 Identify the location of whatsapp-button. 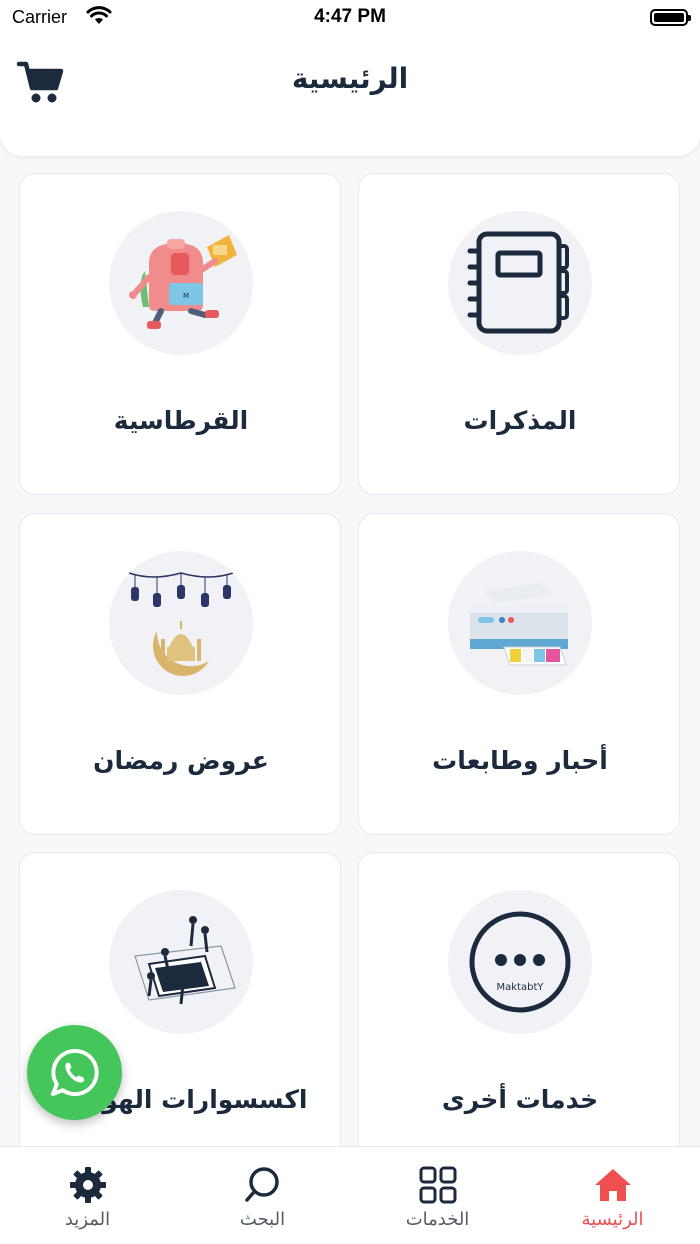
(74, 1072).